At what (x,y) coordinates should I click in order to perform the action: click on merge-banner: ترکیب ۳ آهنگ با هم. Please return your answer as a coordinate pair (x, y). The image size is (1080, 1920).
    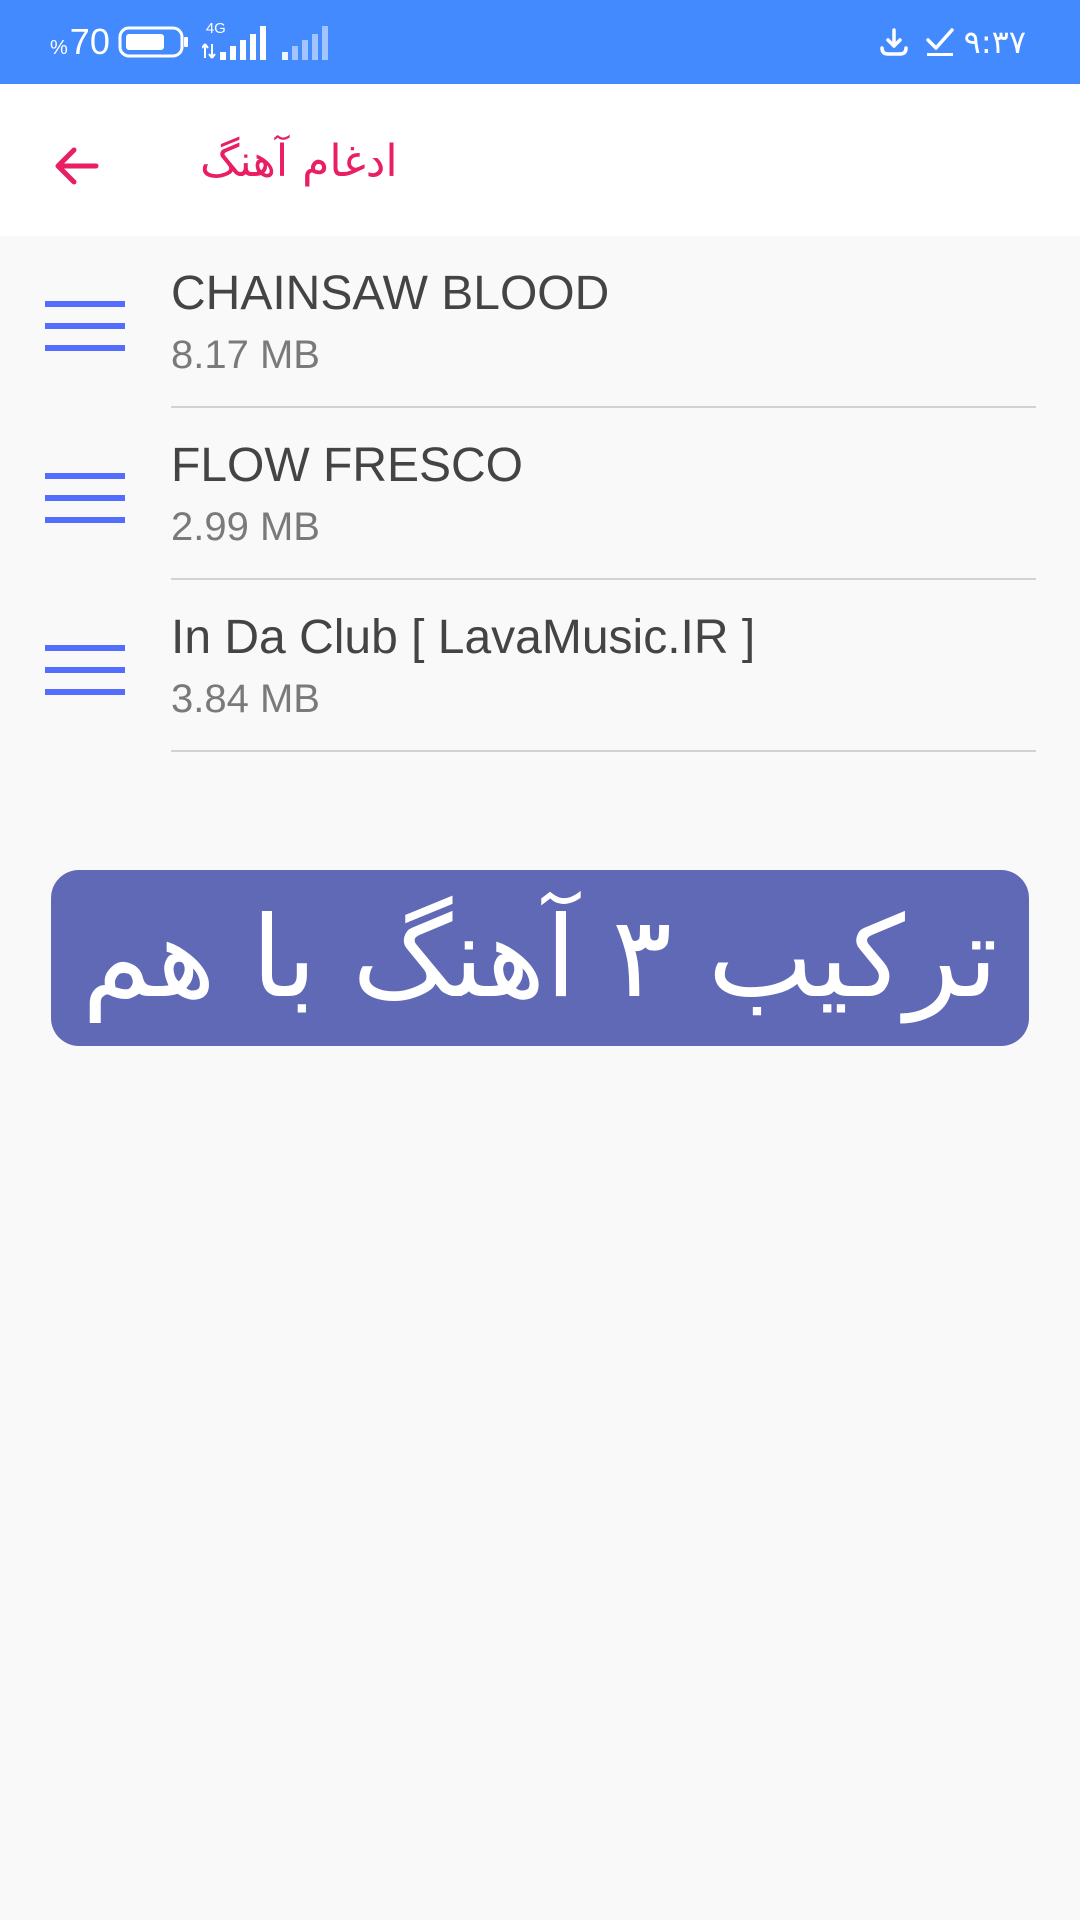
    Looking at the image, I should click on (540, 958).